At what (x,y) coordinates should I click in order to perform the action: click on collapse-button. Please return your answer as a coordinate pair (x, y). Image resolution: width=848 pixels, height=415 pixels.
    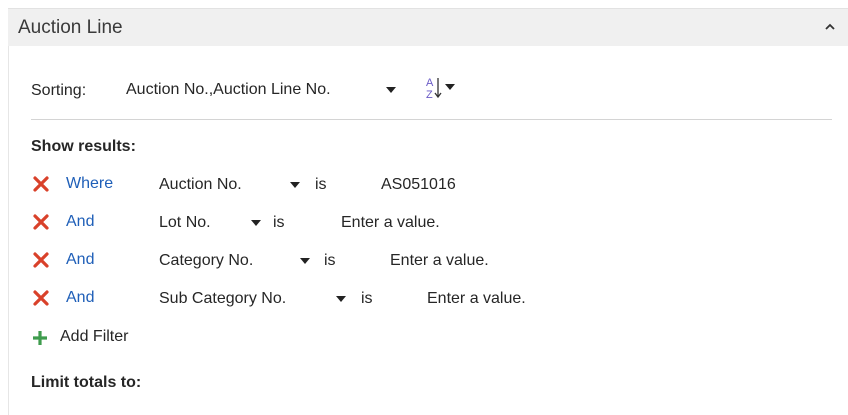
    Looking at the image, I should click on (830, 27).